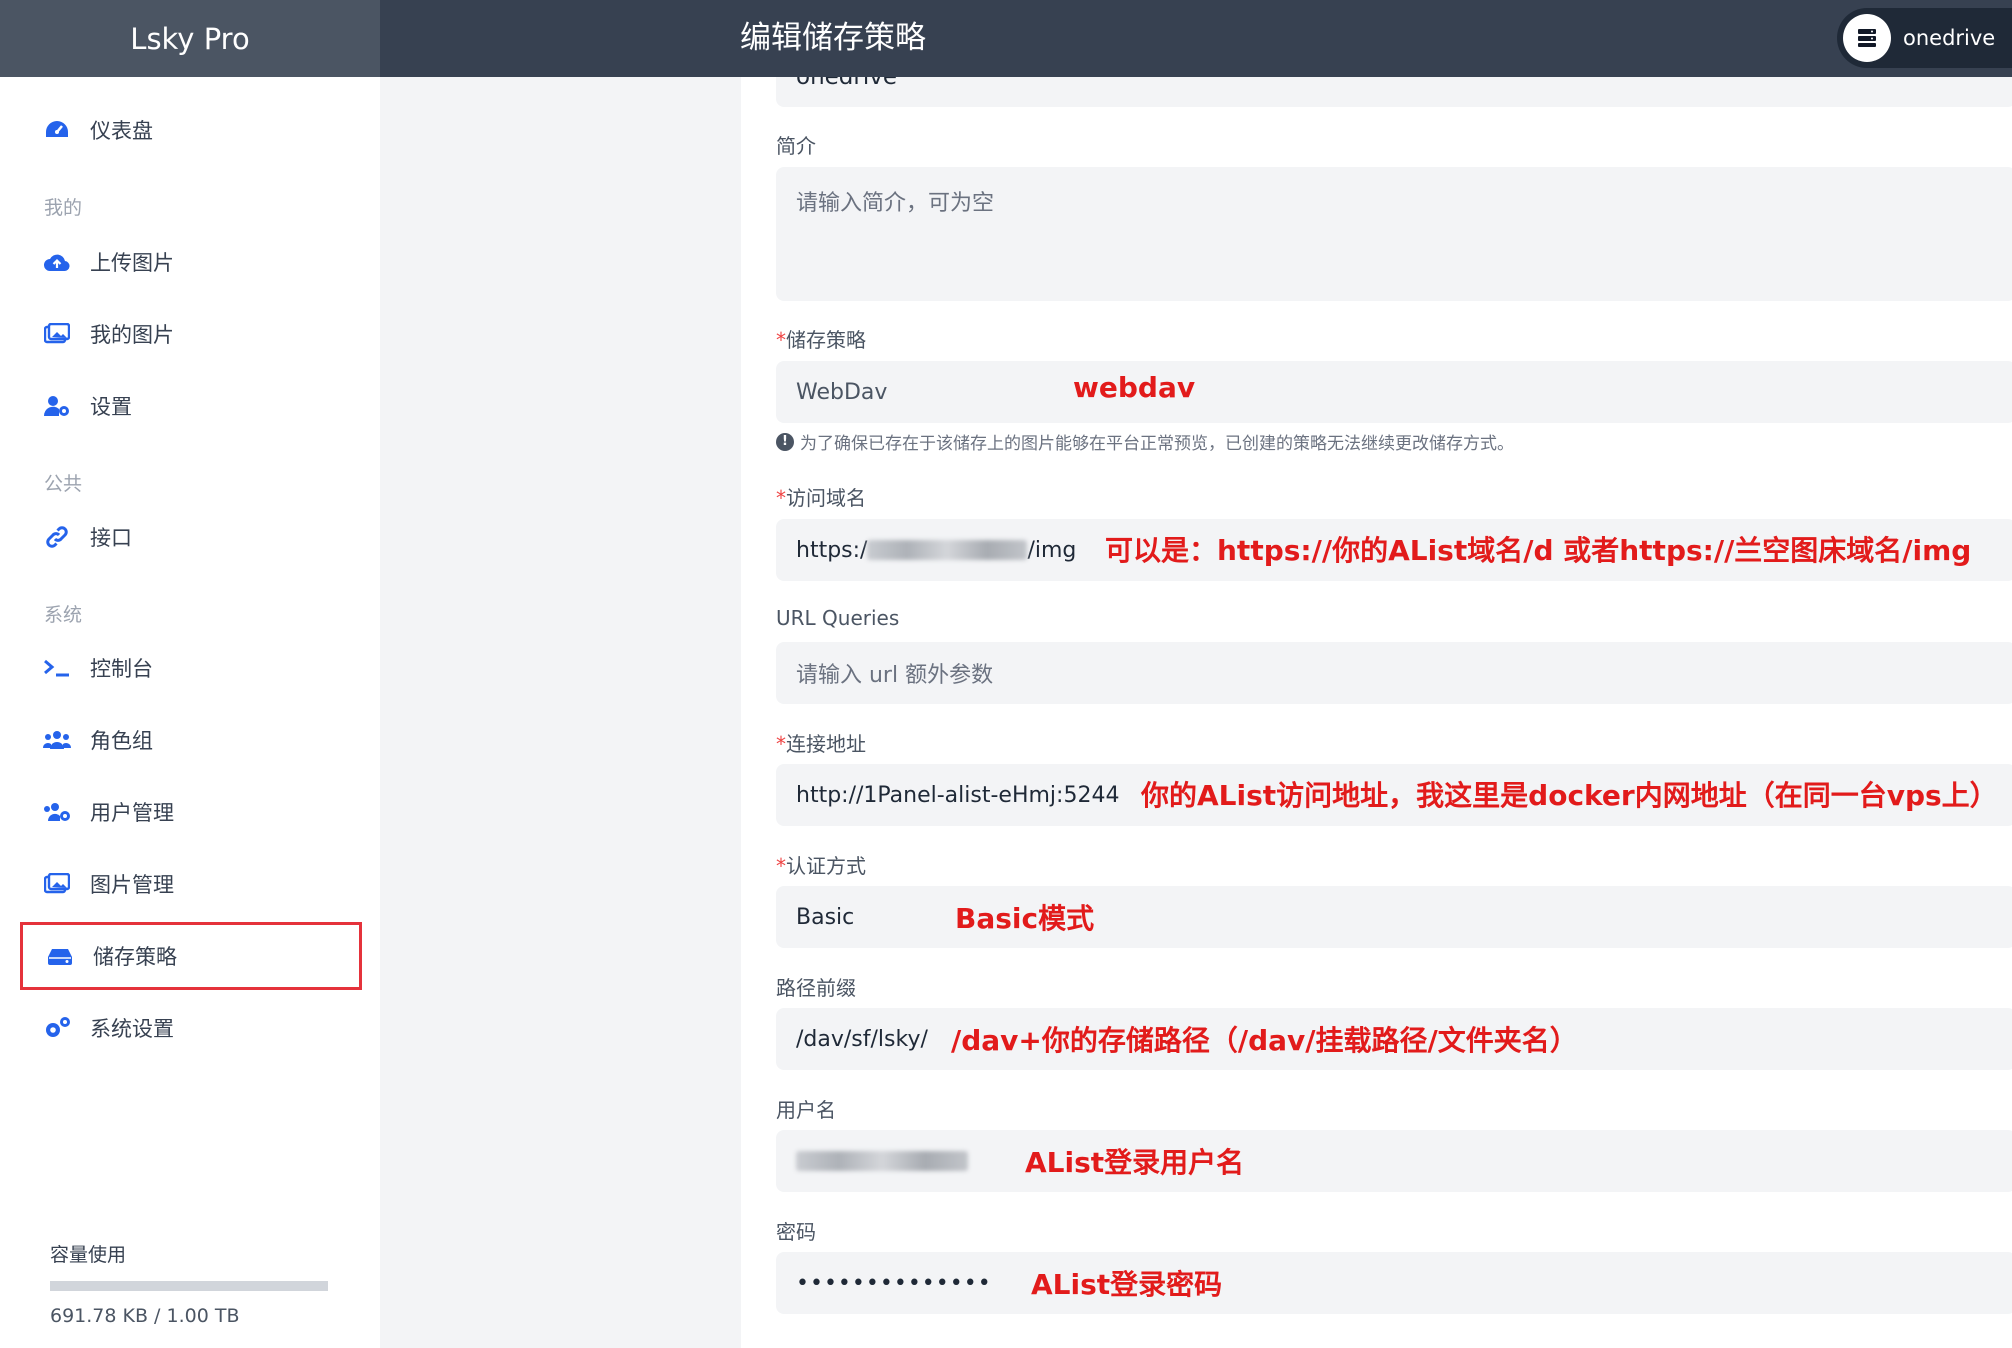  I want to click on user-cog-icon, so click(57, 406).